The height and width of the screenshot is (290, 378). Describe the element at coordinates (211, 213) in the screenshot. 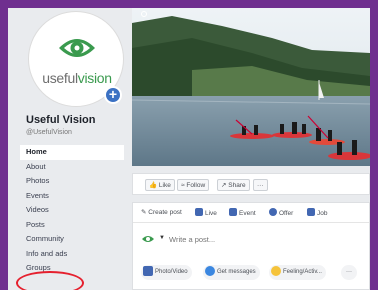

I see `live-label: Live` at that location.